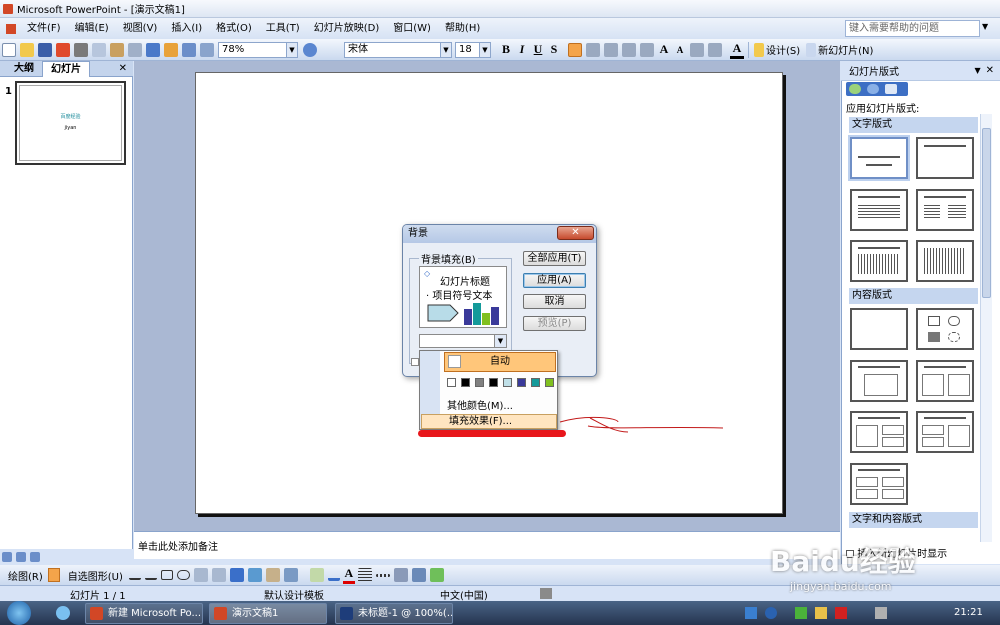  Describe the element at coordinates (66, 68) in the screenshot. I see `tab-slides: 幻灯片` at that location.